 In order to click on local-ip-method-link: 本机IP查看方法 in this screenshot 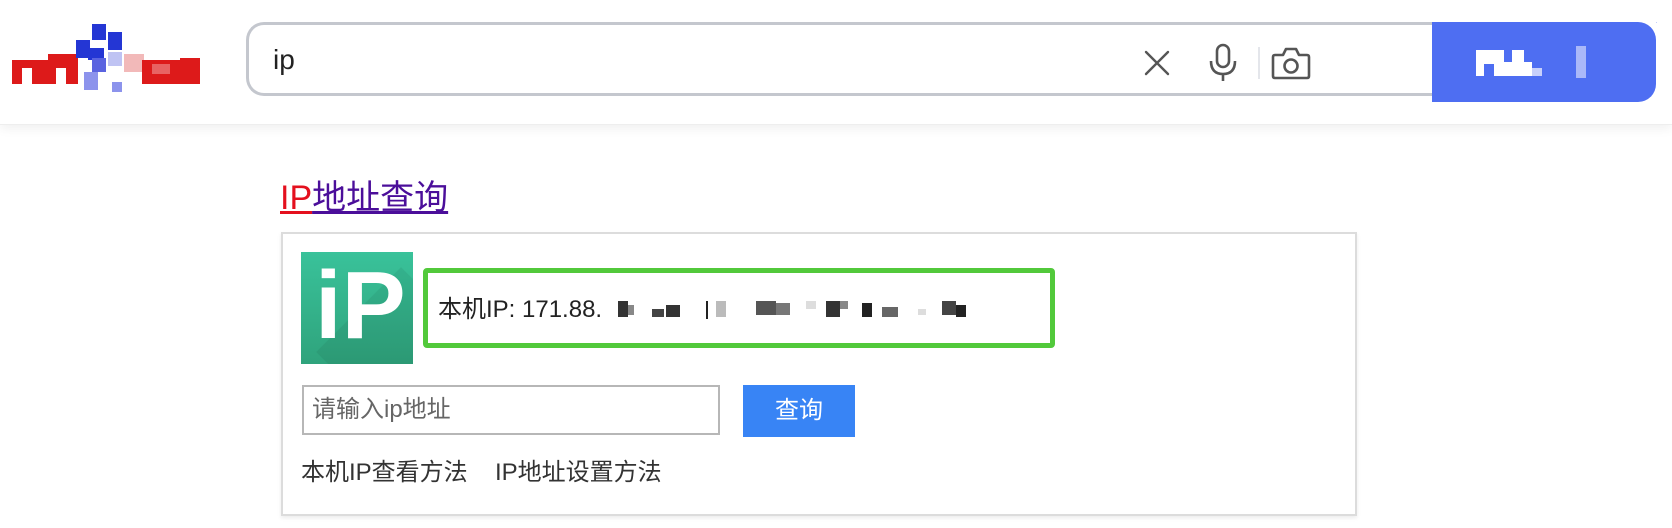, I will do `click(384, 473)`.